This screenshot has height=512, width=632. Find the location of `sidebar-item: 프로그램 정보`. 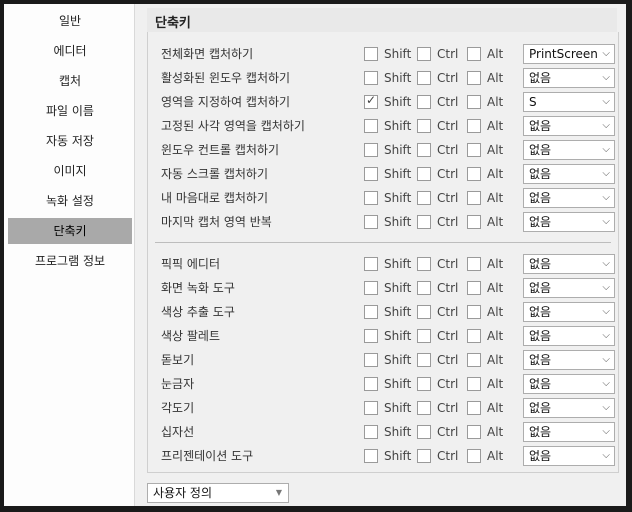

sidebar-item: 프로그램 정보 is located at coordinates (70, 261).